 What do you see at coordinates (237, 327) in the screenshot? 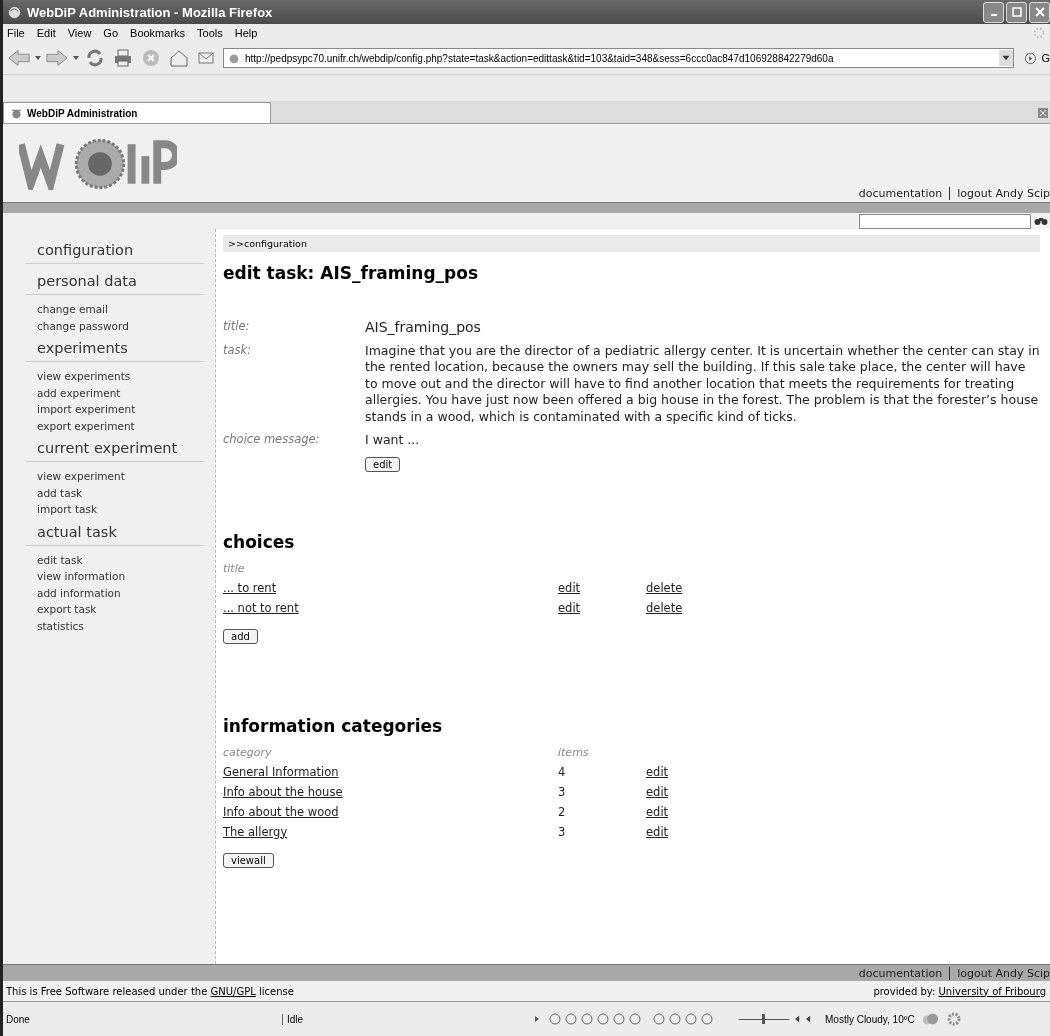
I see `field-label: title:` at bounding box center [237, 327].